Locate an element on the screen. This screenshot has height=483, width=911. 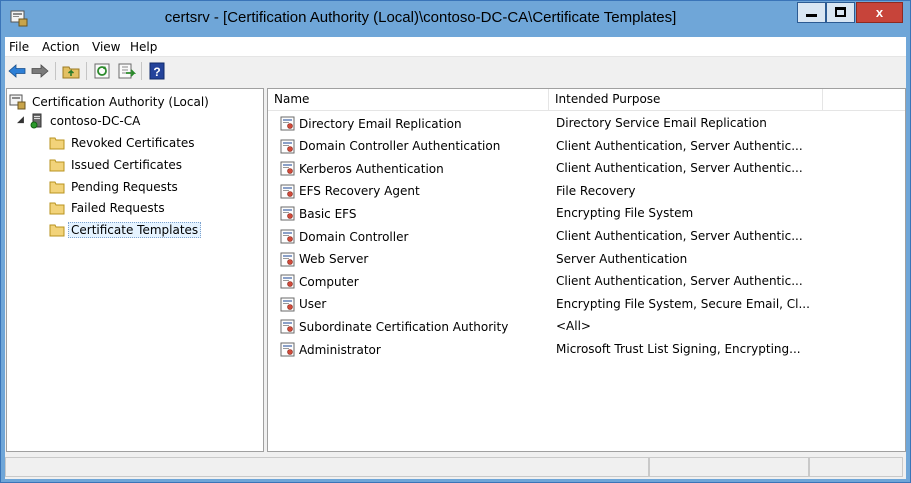
list-row: EFS Recovery Agent File Recovery is located at coordinates (586, 191).